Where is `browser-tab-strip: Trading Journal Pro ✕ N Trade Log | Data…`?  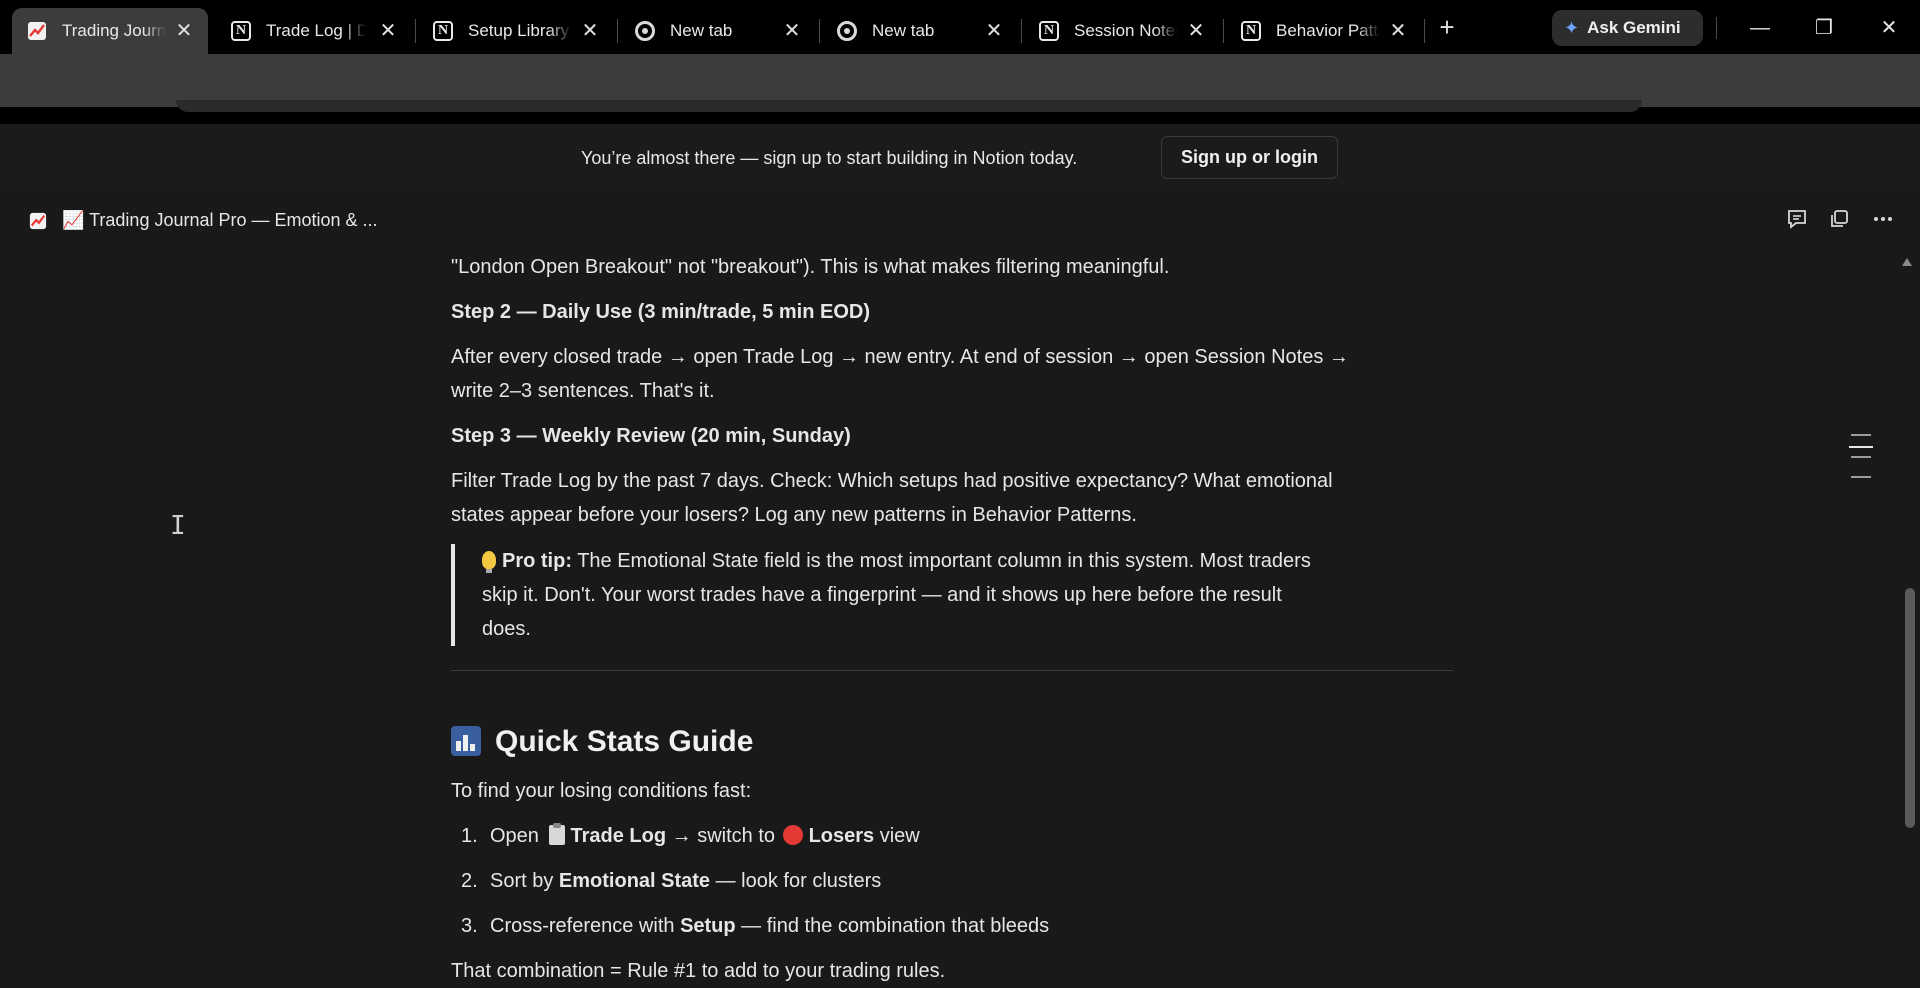
browser-tab-strip: Trading Journal Pro ✕ N Trade Log | Data… is located at coordinates (960, 27).